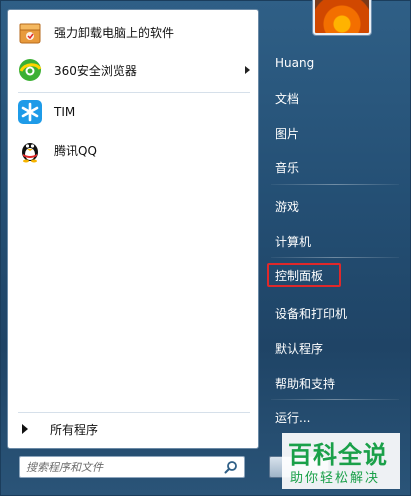 Image resolution: width=411 pixels, height=496 pixels. I want to click on search-box, so click(132, 467).